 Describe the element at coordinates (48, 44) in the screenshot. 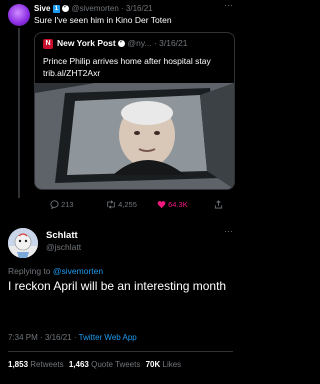

I see `nypost-logo-icon: N` at that location.